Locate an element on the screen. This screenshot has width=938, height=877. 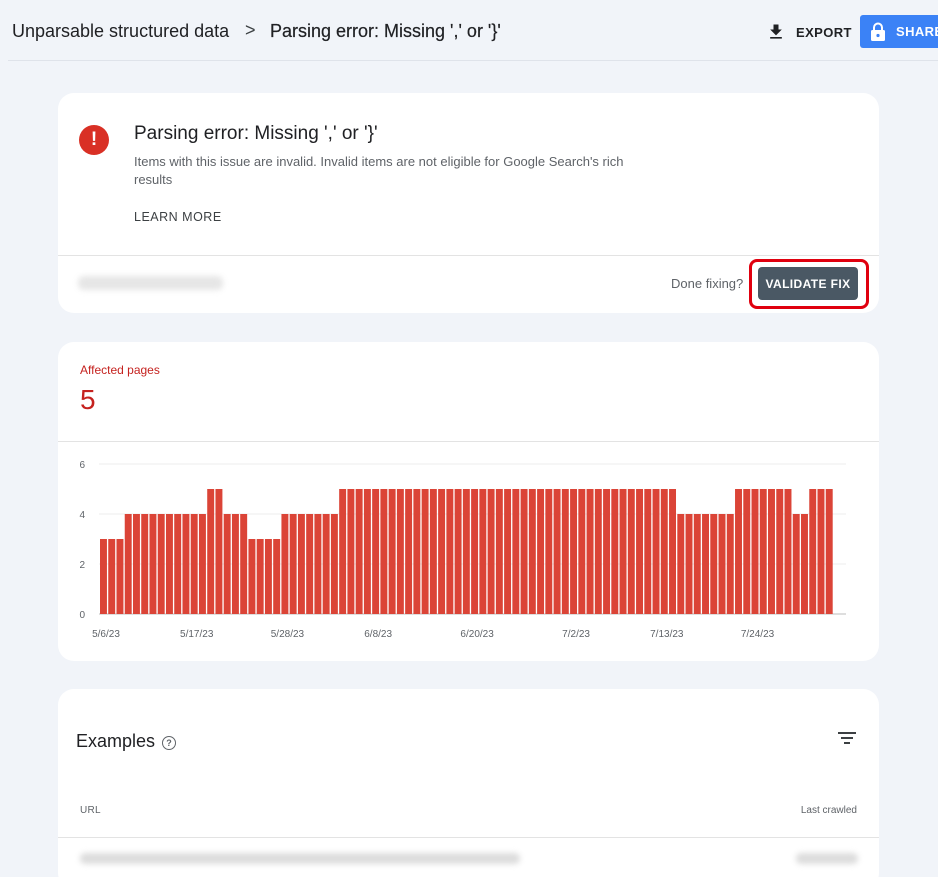
learn-more-link: LEARN MORE is located at coordinates (178, 217).